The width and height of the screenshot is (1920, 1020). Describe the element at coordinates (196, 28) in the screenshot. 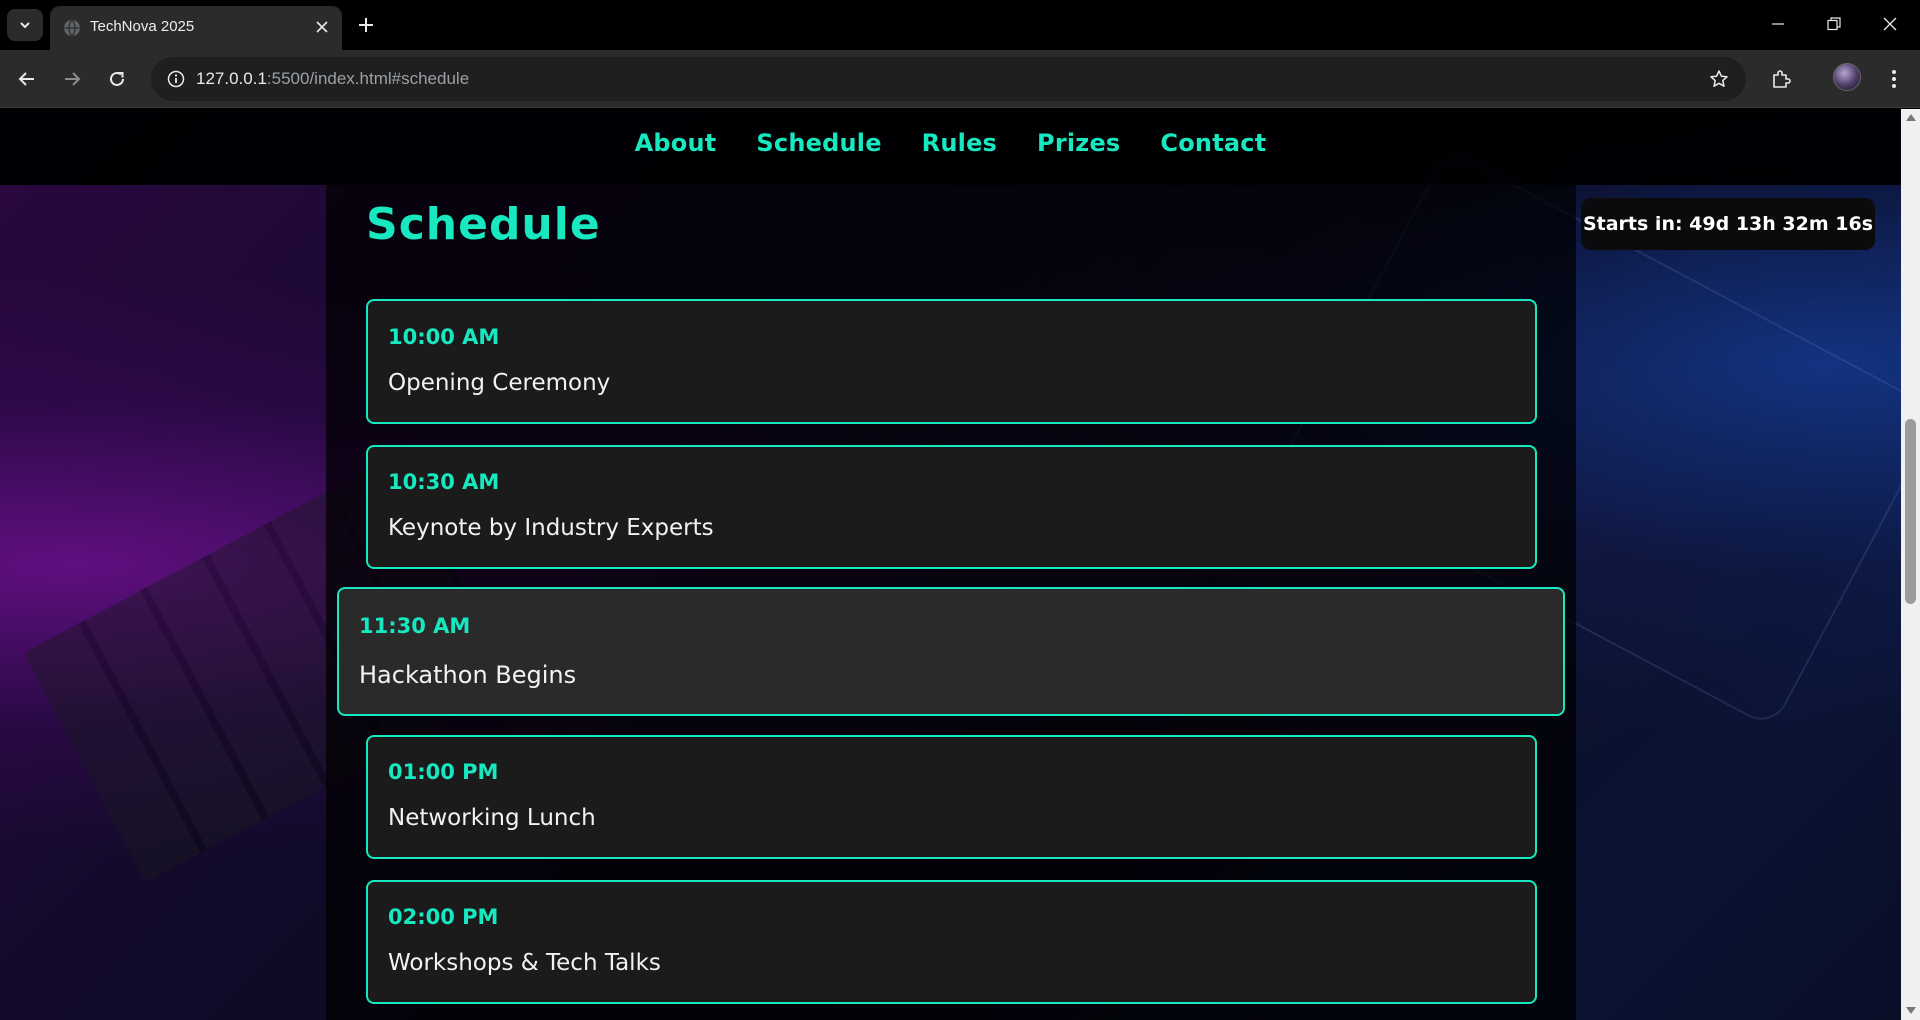

I see `browser-tab-active: TechNova 2025` at that location.